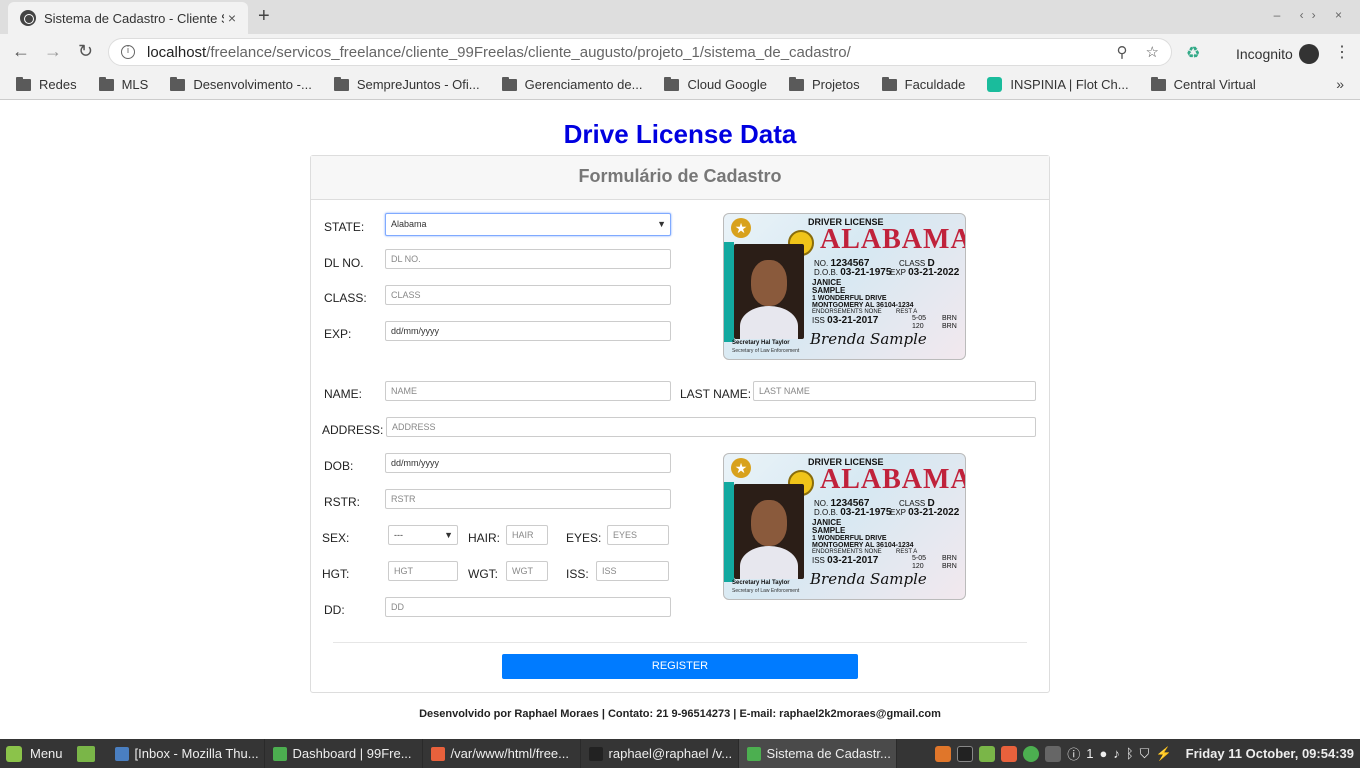  What do you see at coordinates (1203, 84) in the screenshot?
I see `bookmark-item: Central Virtual` at bounding box center [1203, 84].